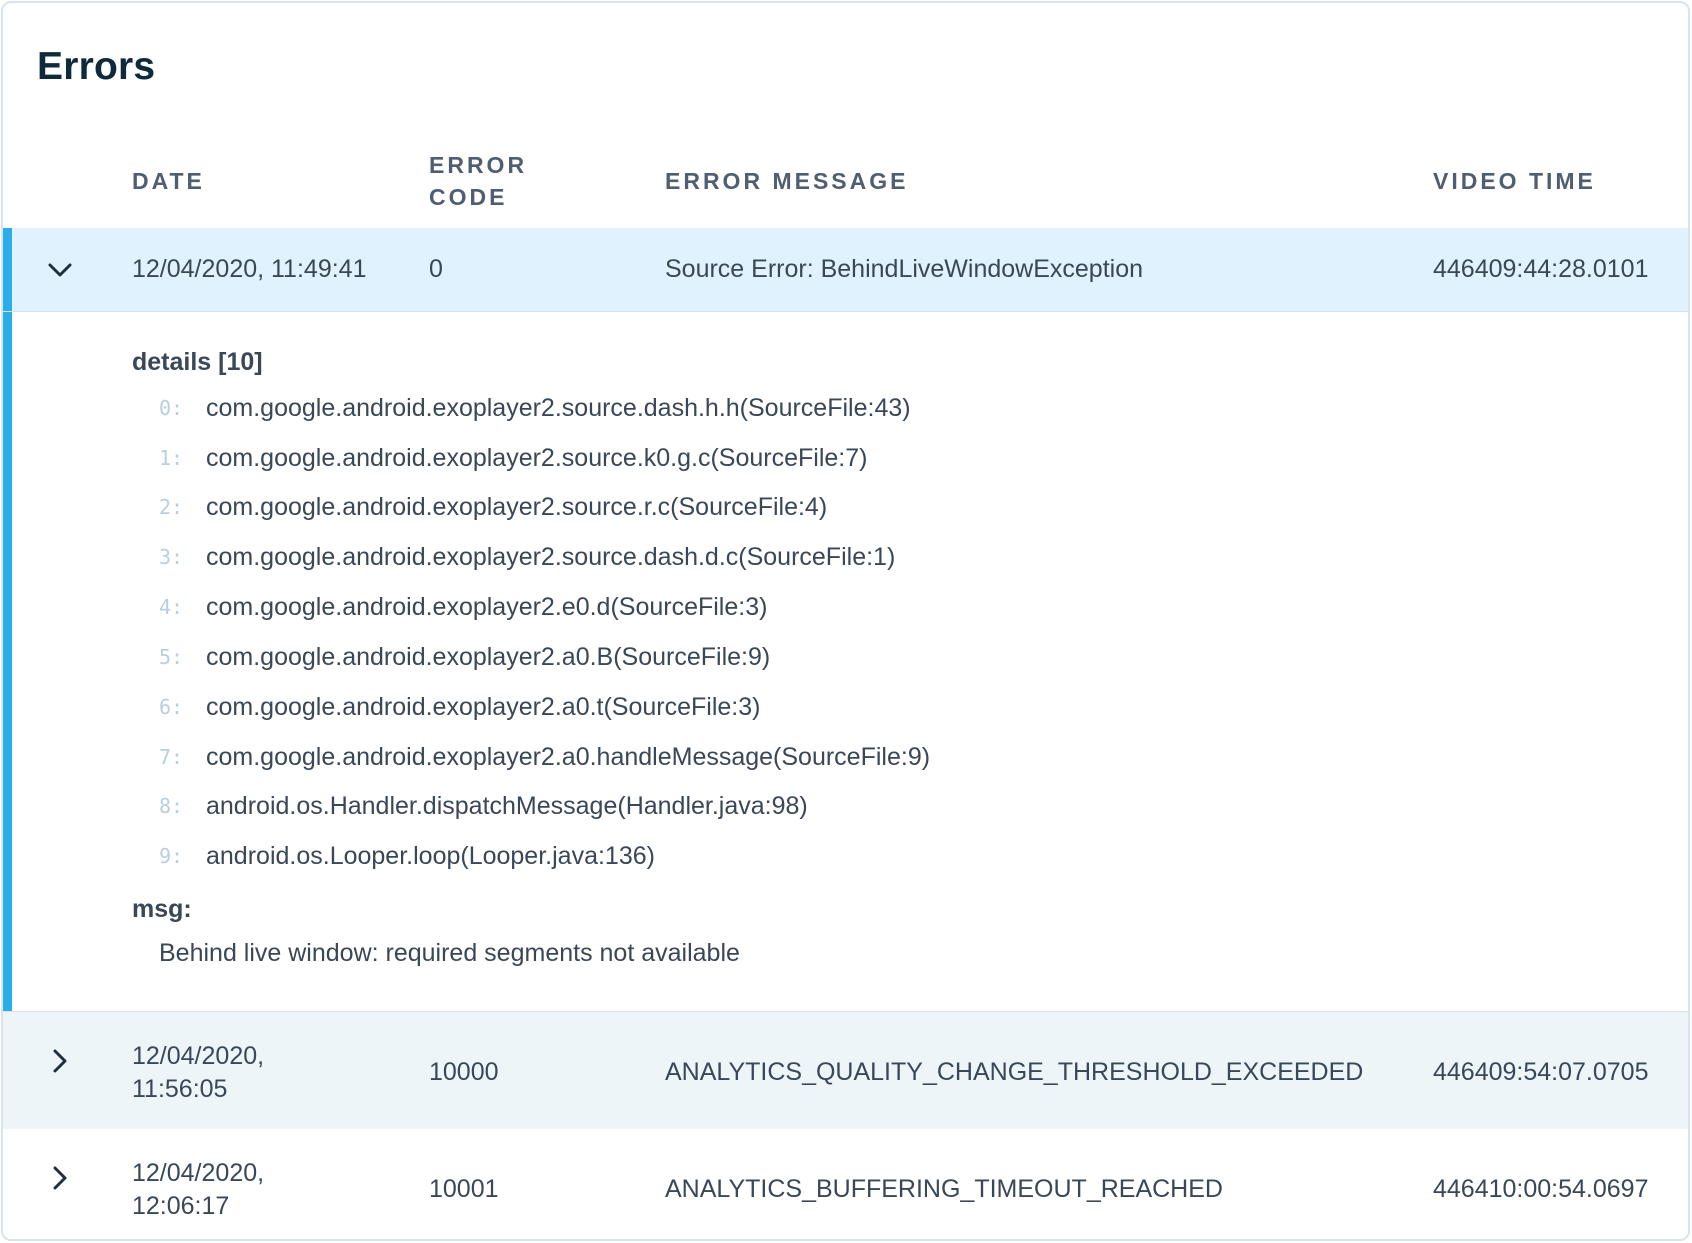 Image resolution: width=1692 pixels, height=1243 pixels. I want to click on detail-index: 1:, so click(171, 458).